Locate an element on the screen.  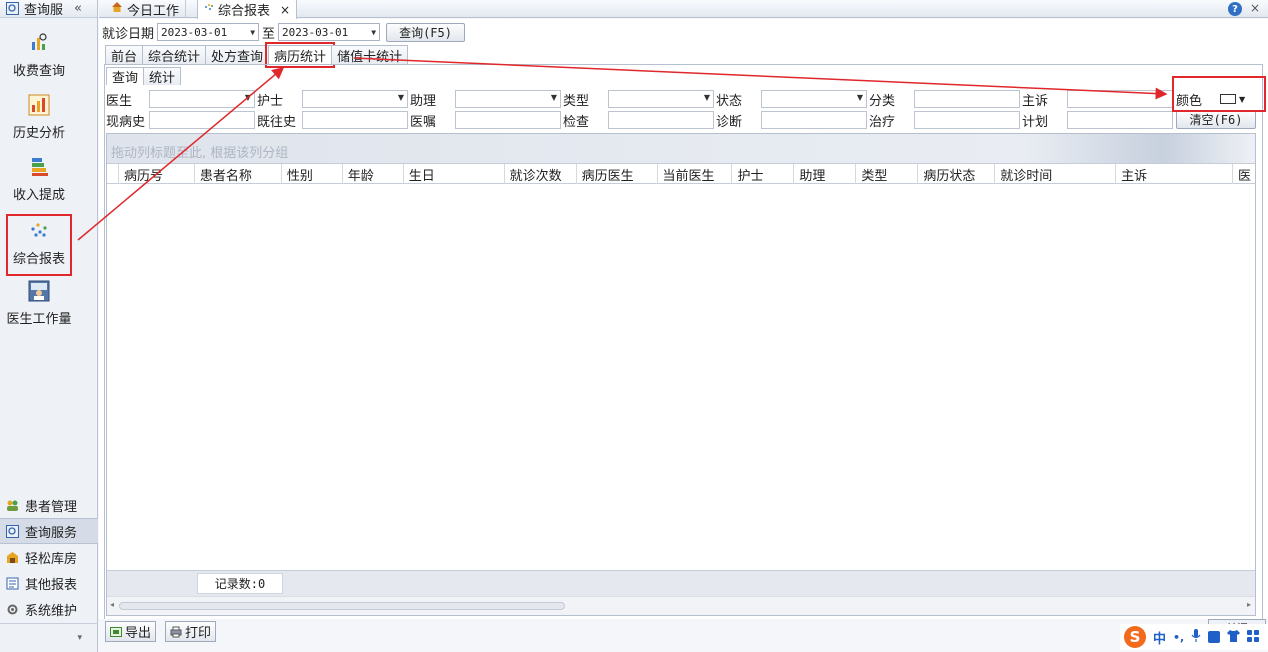
present-illness-field is located at coordinates (202, 120).